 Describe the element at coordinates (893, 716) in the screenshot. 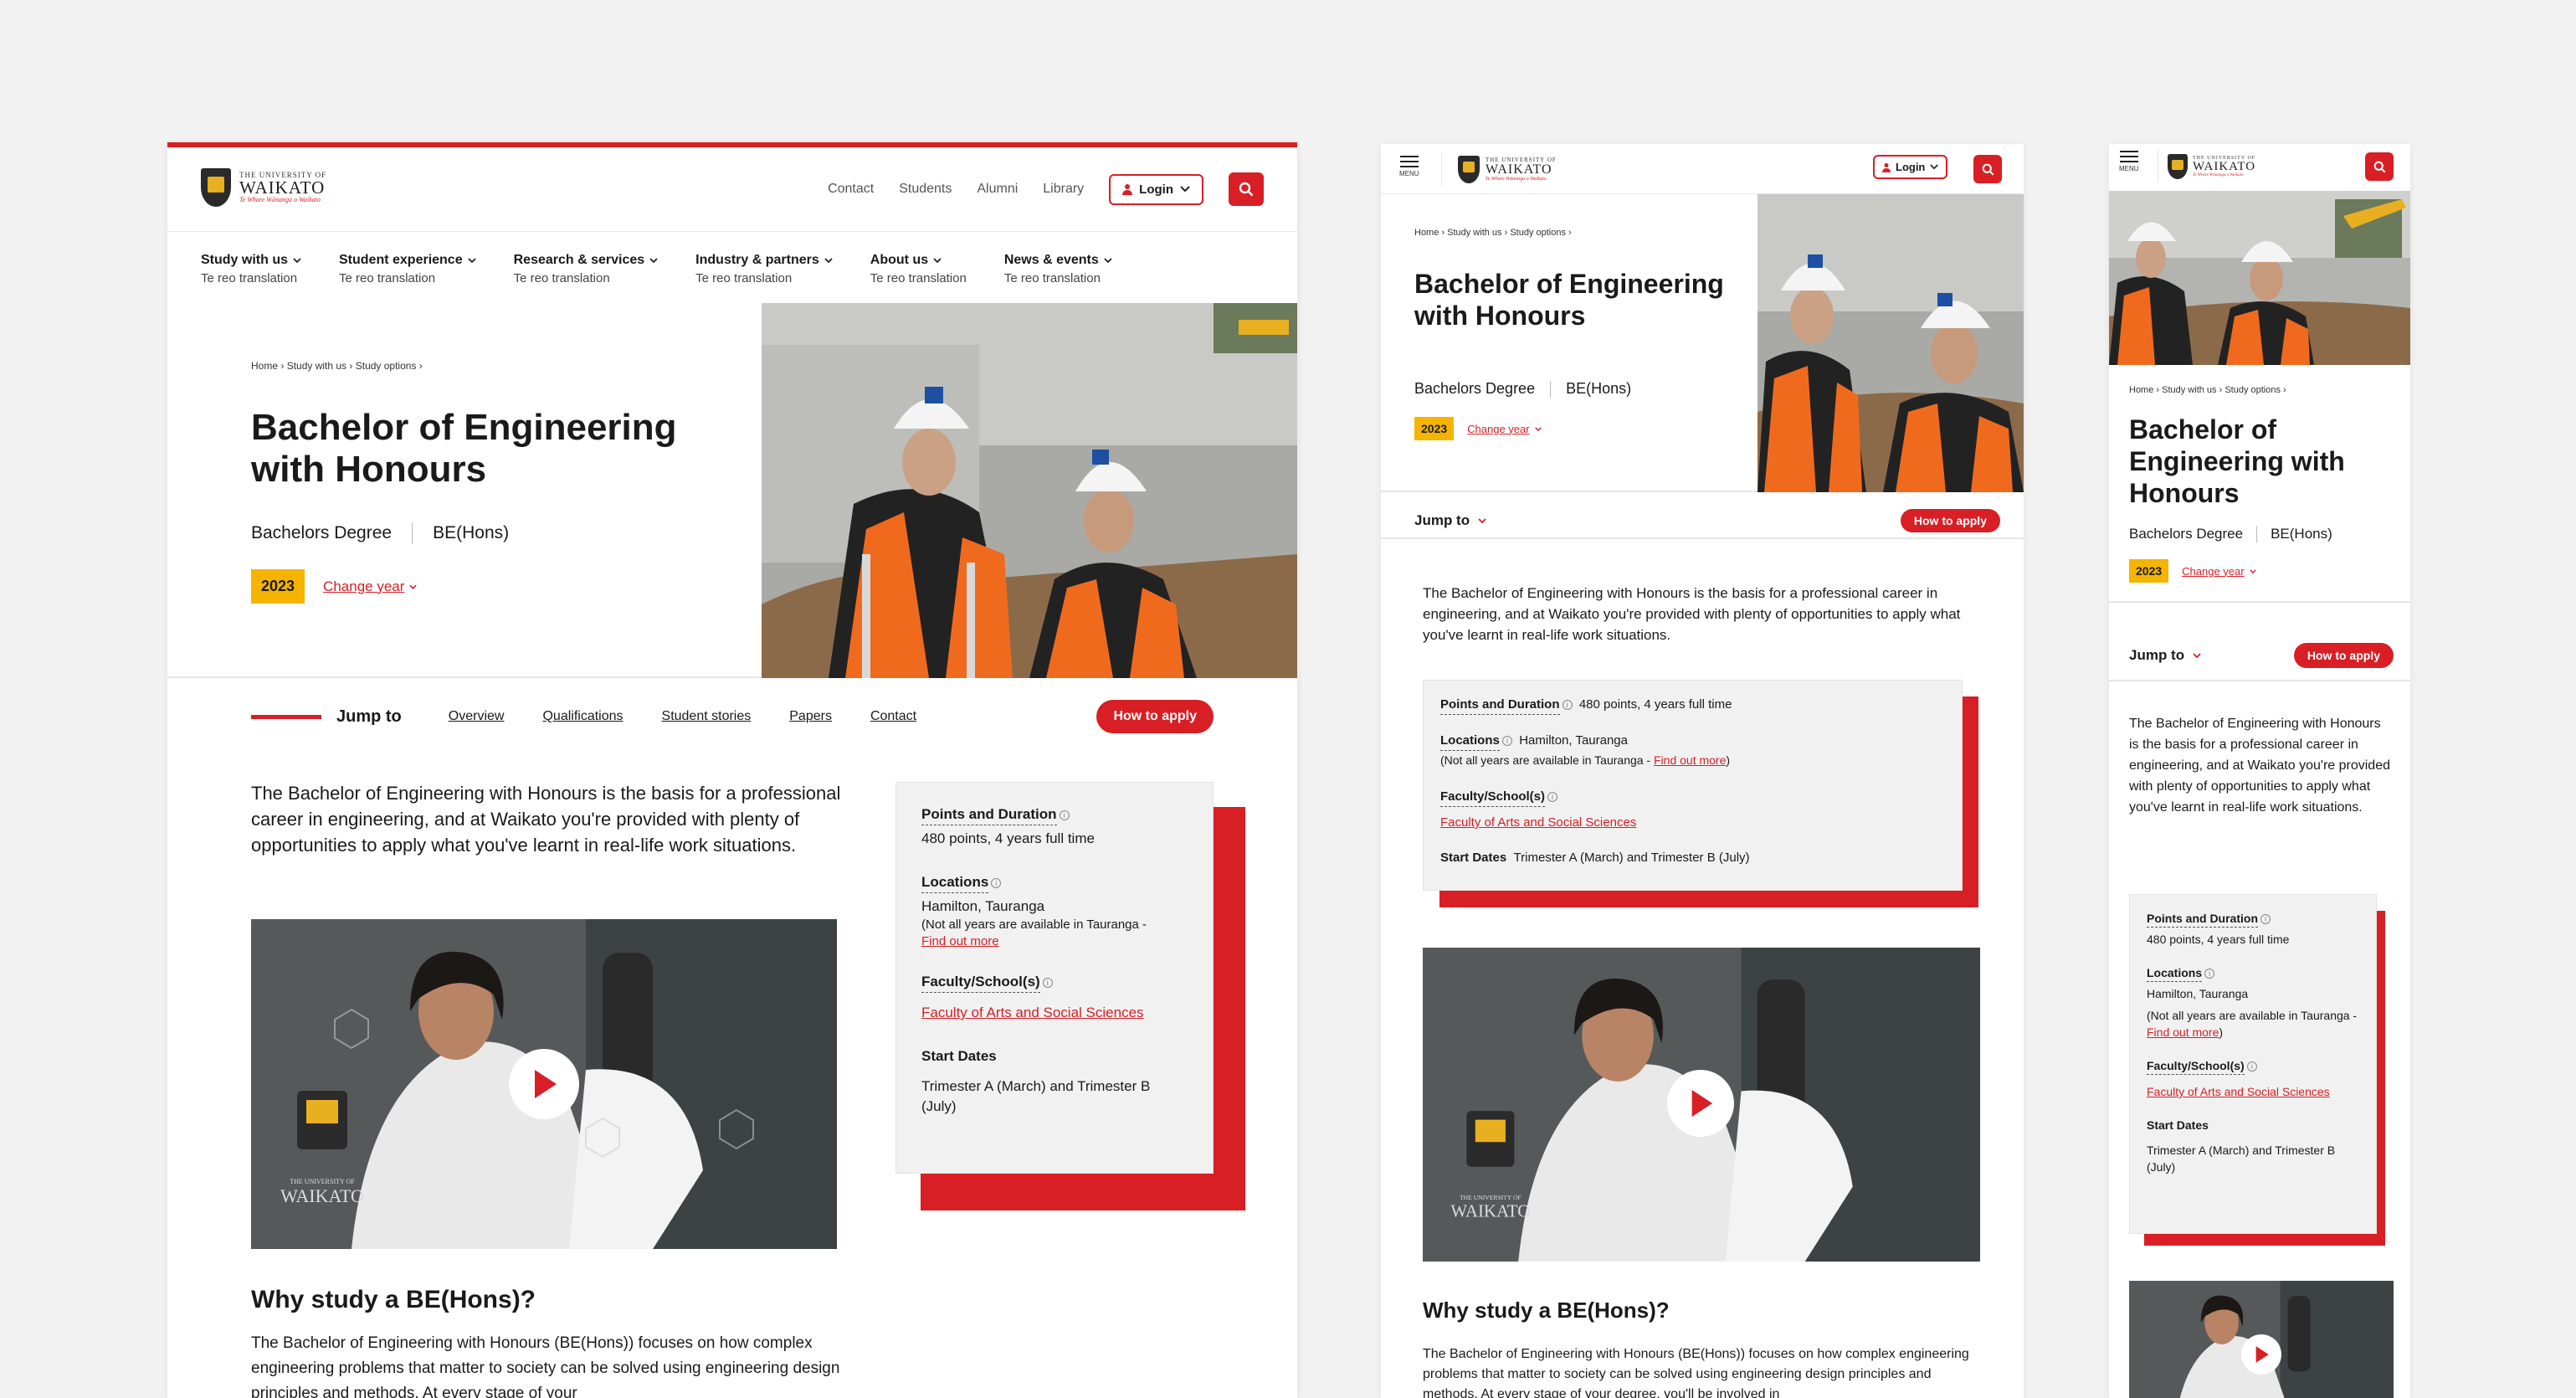

I see `jump-contact: Contact` at that location.